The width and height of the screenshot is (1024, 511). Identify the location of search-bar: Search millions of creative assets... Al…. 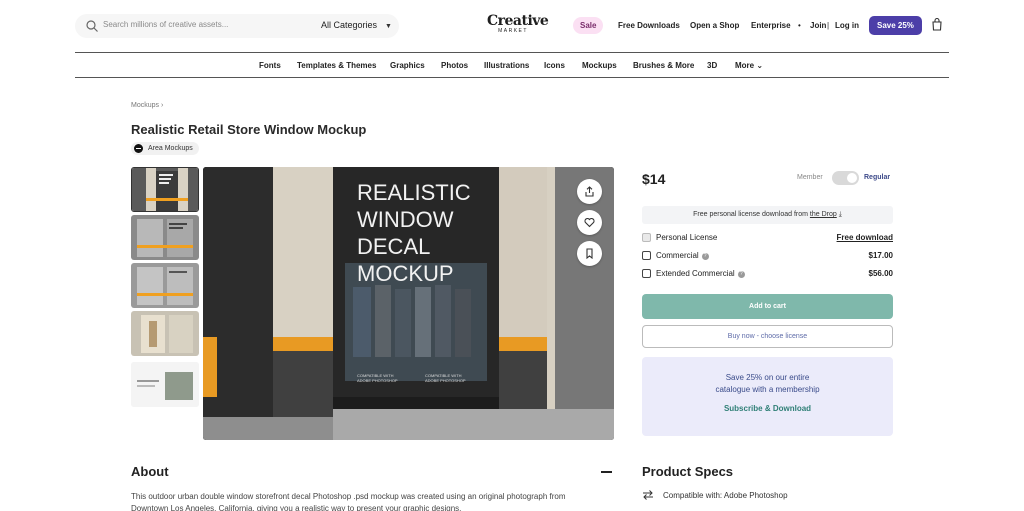
(237, 26).